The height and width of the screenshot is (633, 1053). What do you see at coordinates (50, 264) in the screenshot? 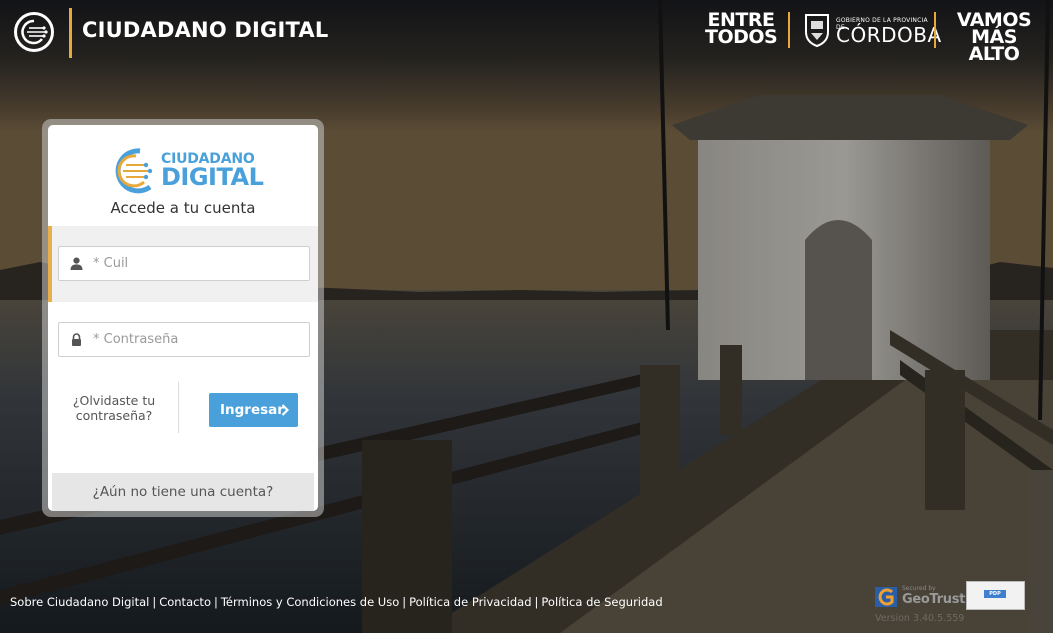
I see `active-field-indicator` at bounding box center [50, 264].